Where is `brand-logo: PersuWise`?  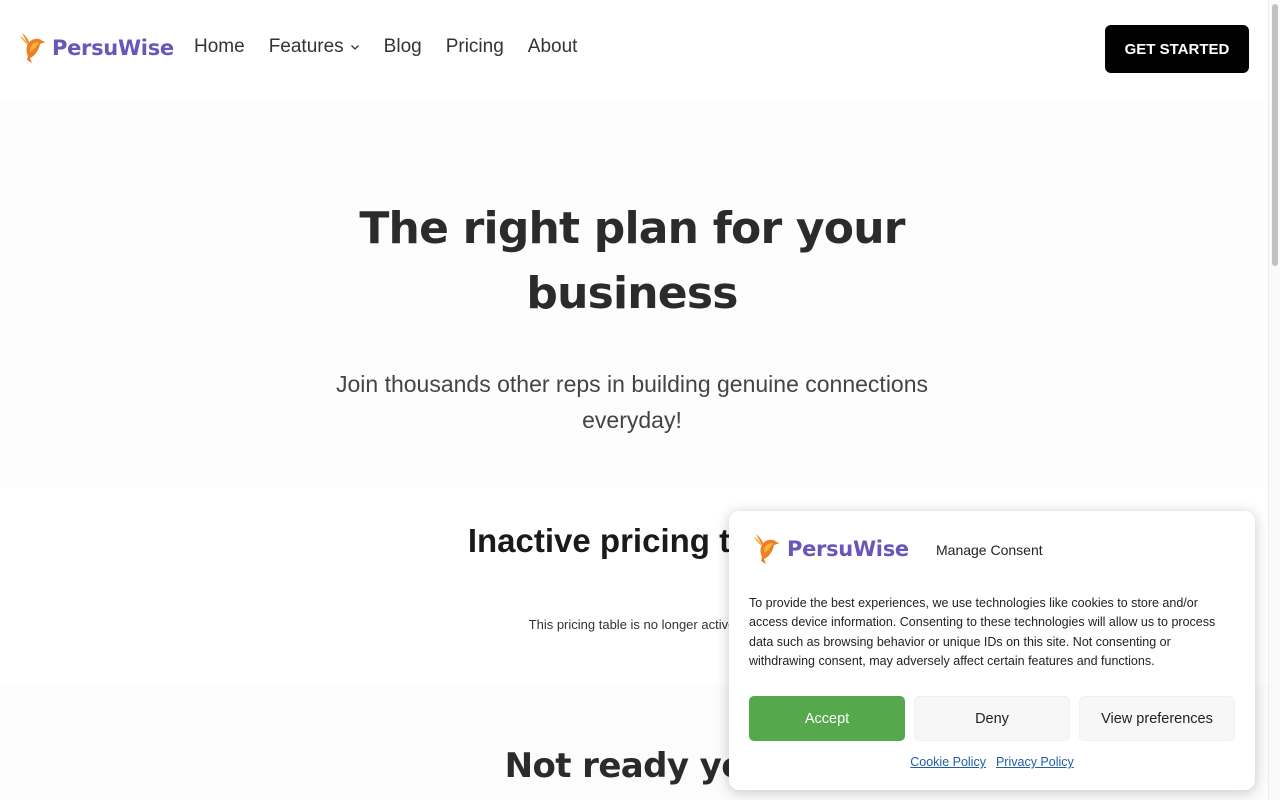
brand-logo: PersuWise is located at coordinates (96, 48).